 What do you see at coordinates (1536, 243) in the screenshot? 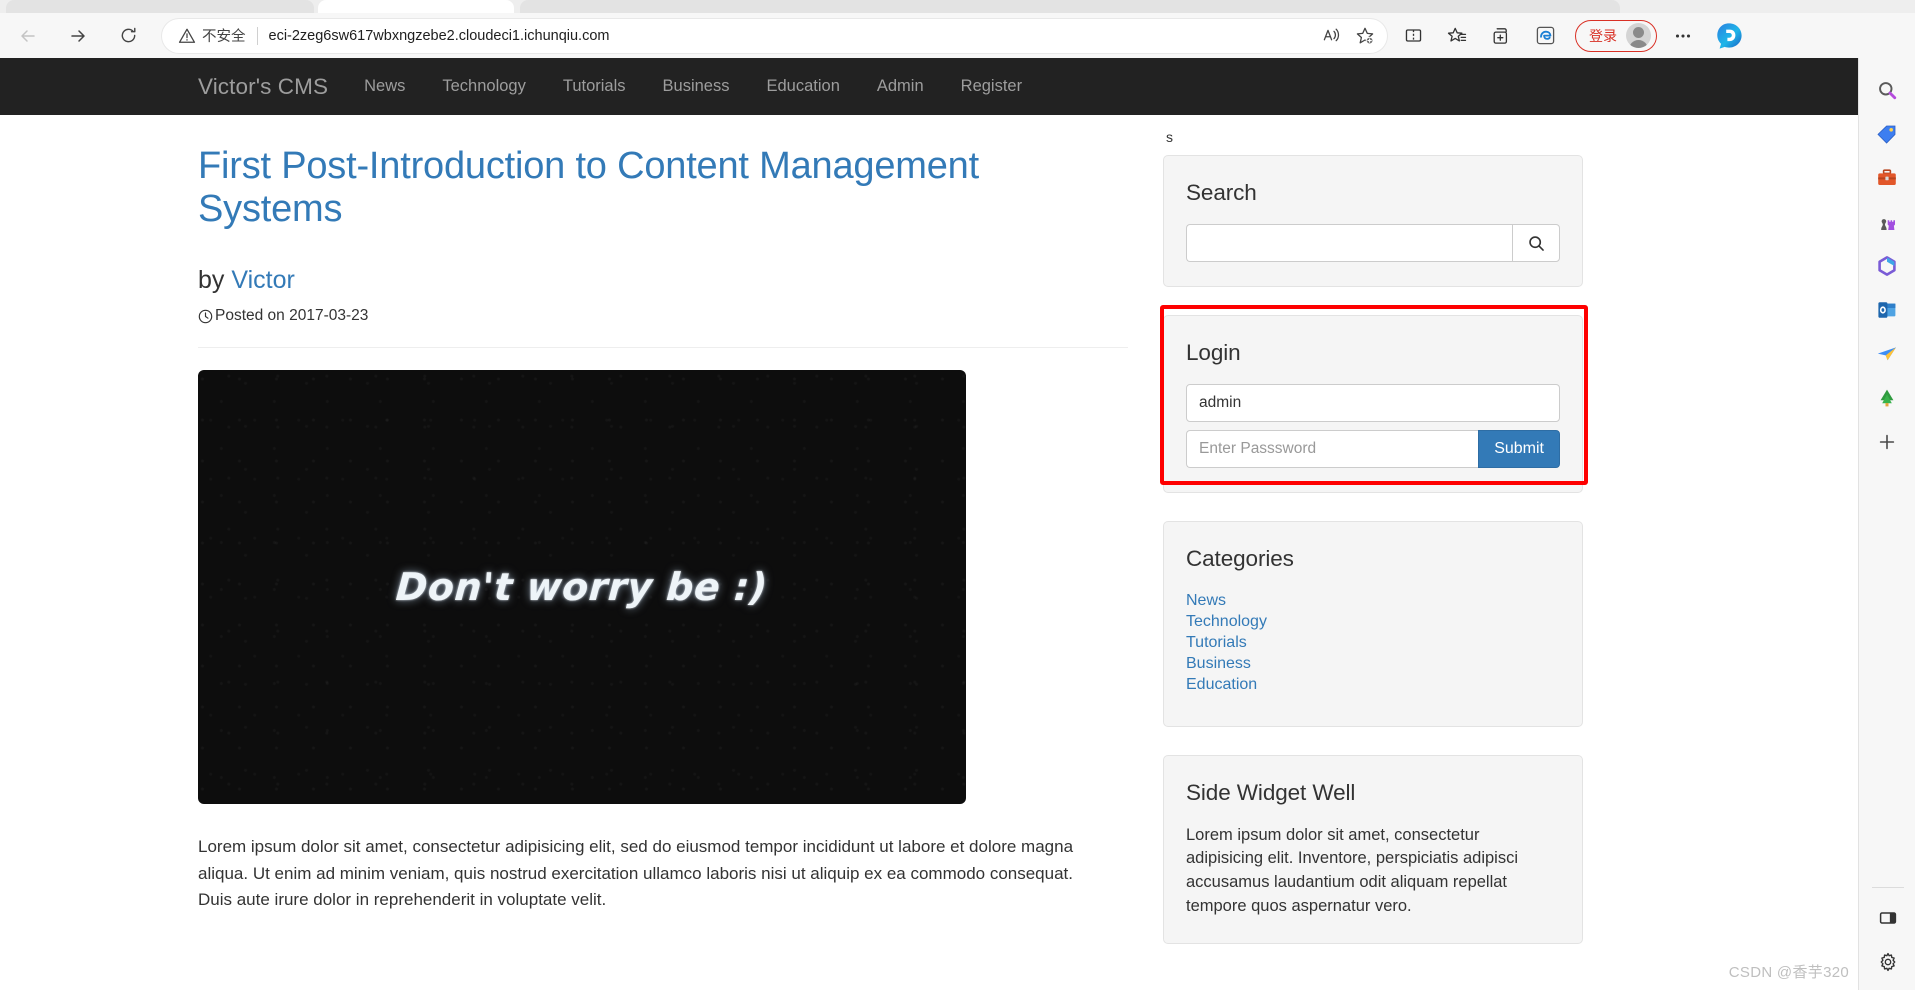
I see `search-button` at bounding box center [1536, 243].